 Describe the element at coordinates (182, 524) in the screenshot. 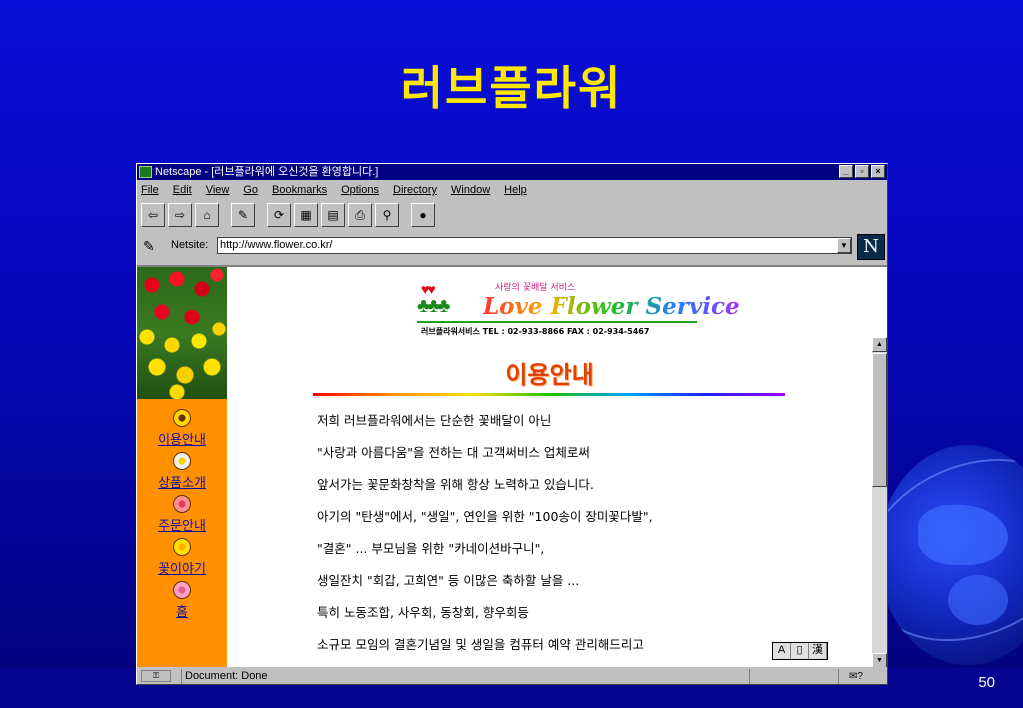

I see `nav-link-order: 주문안내` at that location.